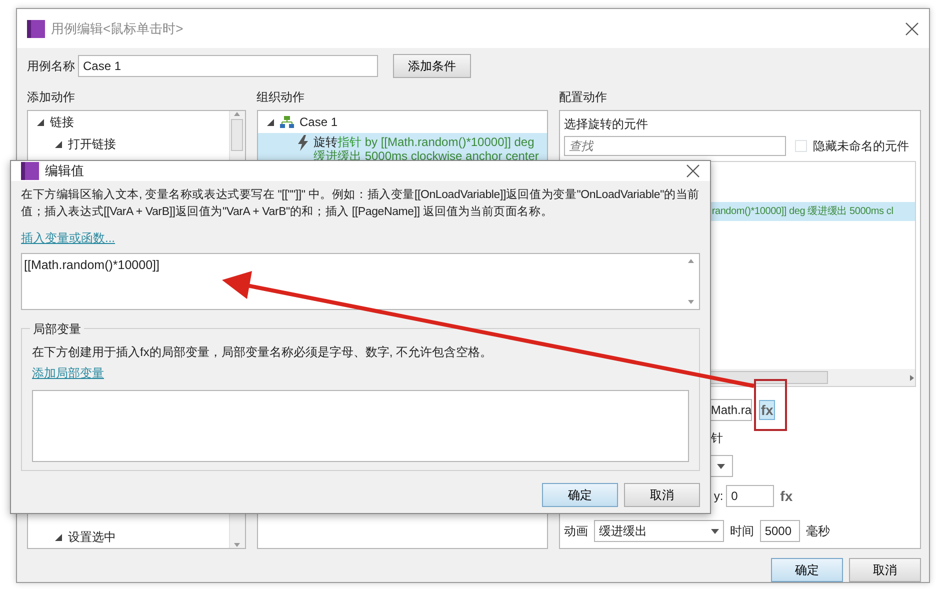  Describe the element at coordinates (117, 29) in the screenshot. I see `window-title: 用例编辑<鼠标单击时>` at that location.